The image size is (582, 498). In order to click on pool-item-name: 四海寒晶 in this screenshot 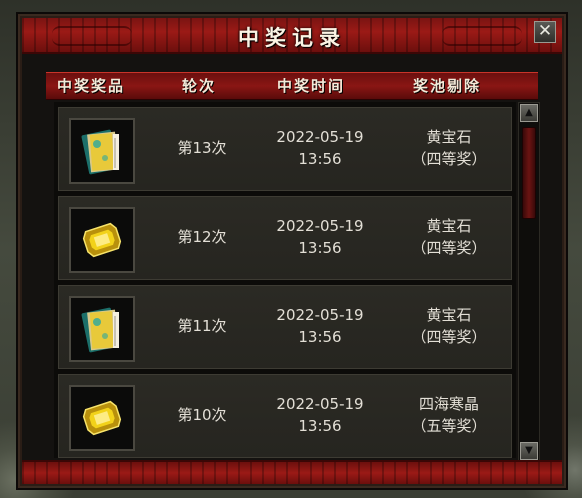, I will do `click(448, 404)`.